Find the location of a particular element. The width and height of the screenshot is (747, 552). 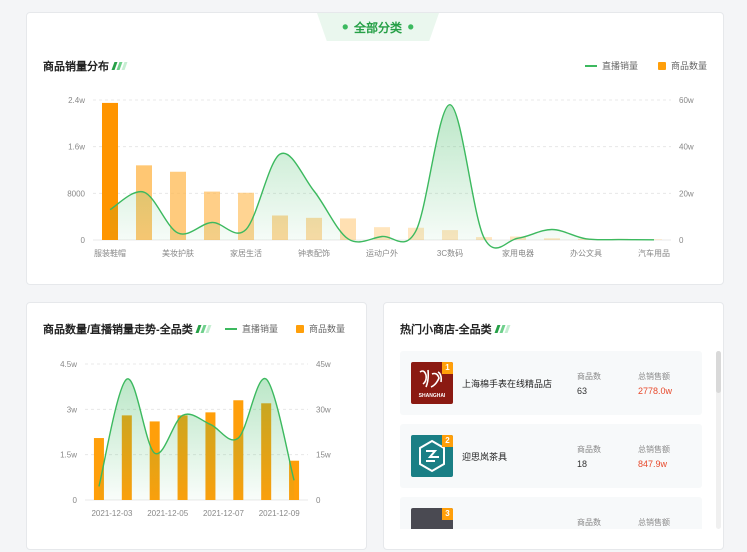

hot-shops-title: 热门小商店-全品类 is located at coordinates (455, 329).